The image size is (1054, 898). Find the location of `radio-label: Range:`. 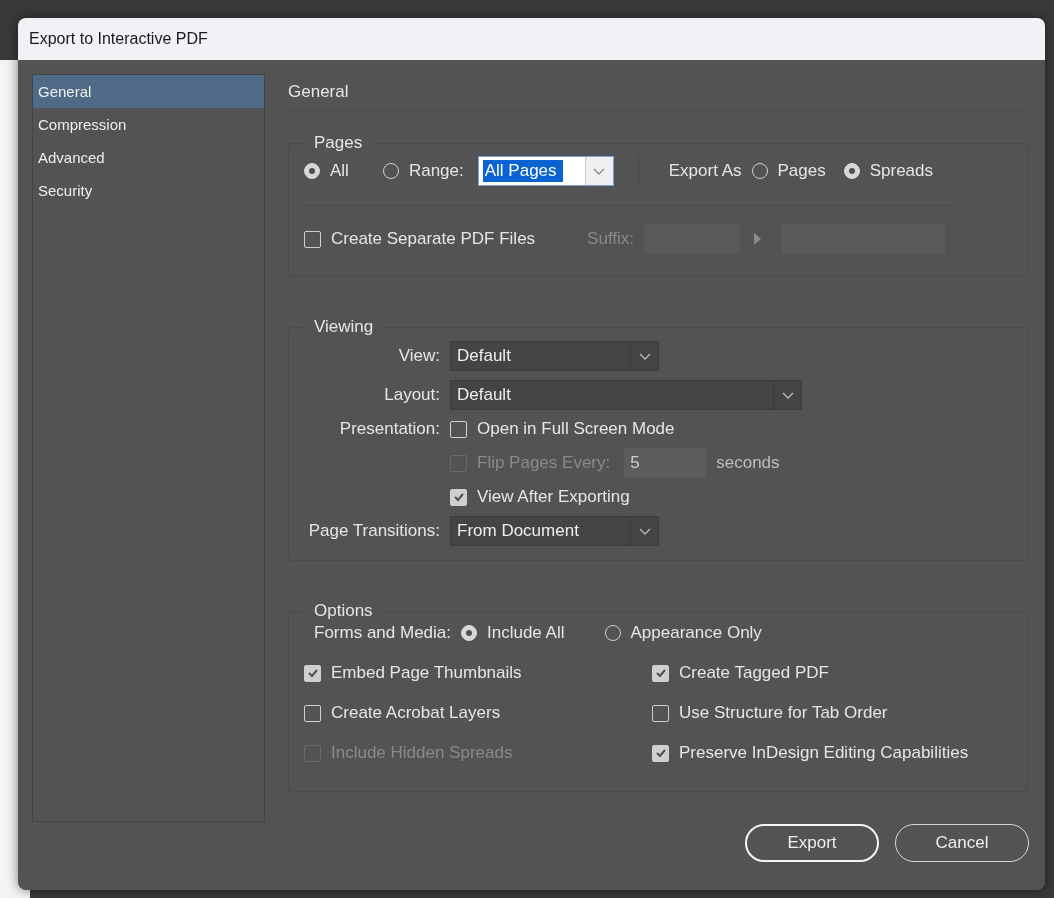

radio-label: Range: is located at coordinates (436, 171).